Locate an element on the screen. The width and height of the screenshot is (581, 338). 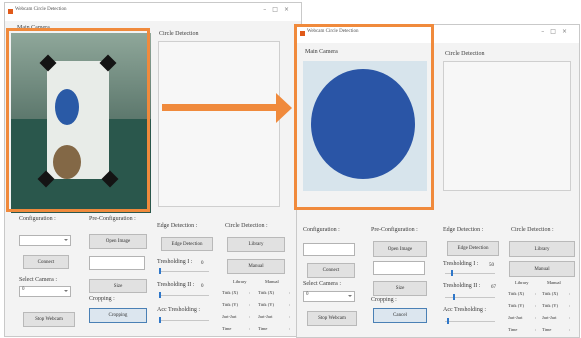
highlight-box-result is located at coordinates (364, 117).